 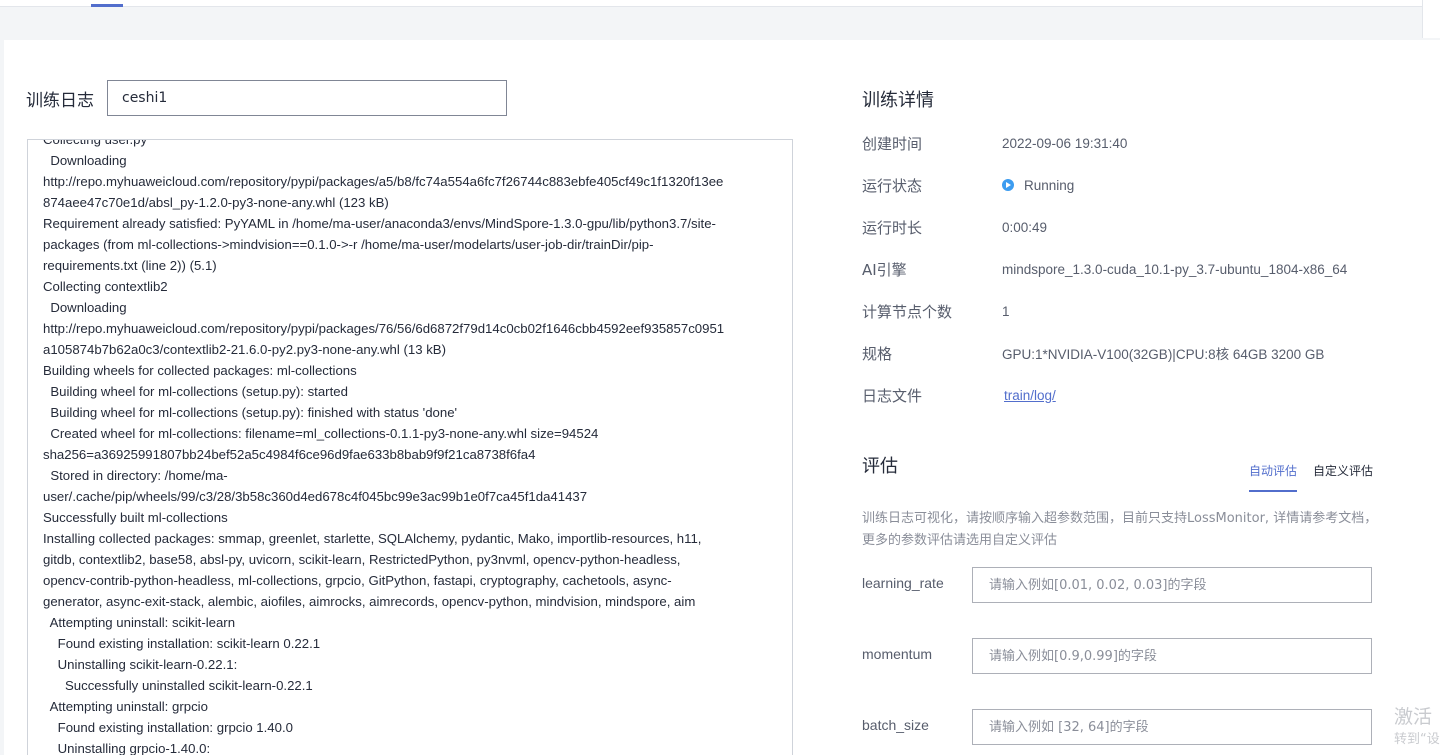 I want to click on status-value: Running, so click(x=1049, y=185).